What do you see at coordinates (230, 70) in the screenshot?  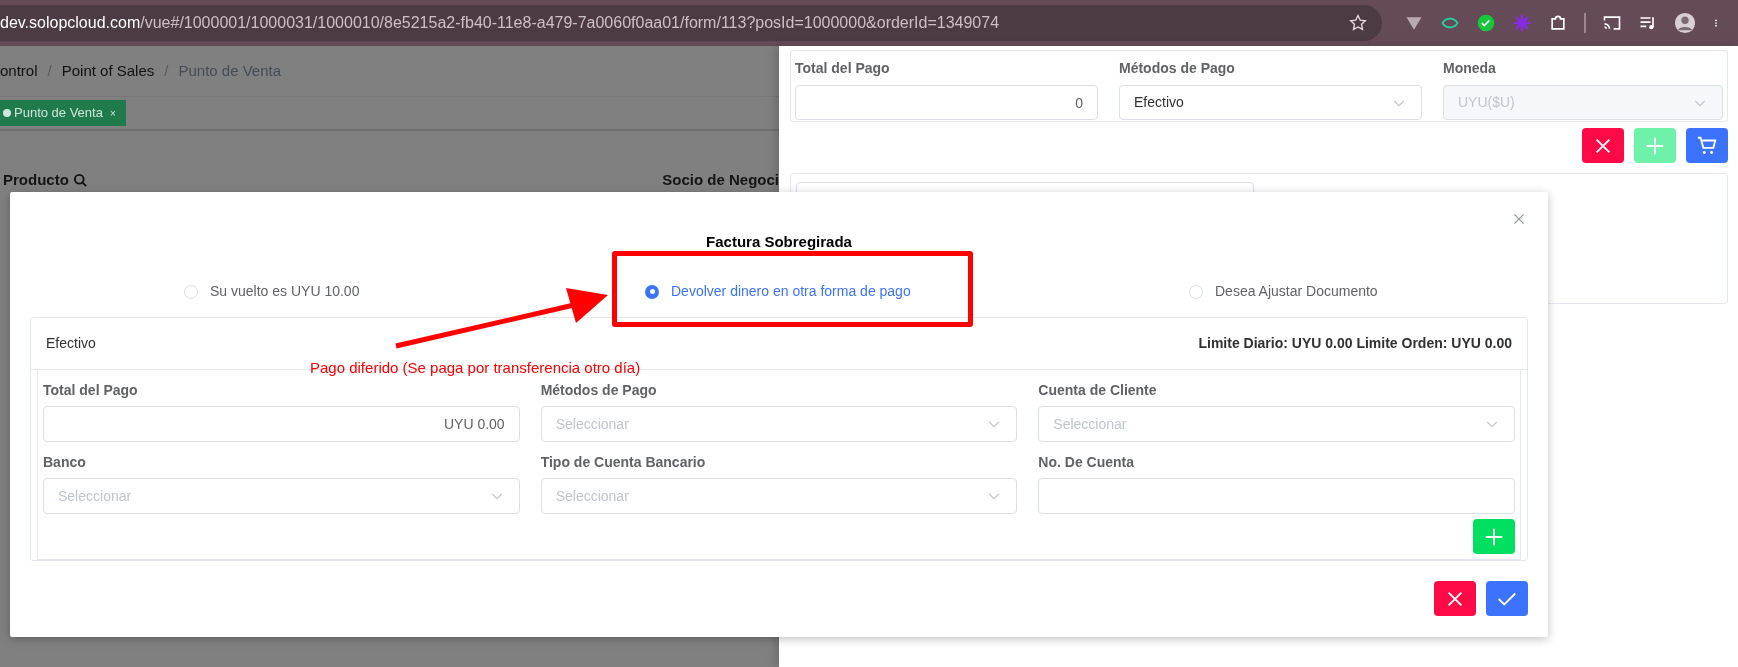 I see `breadcrumb-item: Punto de Venta` at bounding box center [230, 70].